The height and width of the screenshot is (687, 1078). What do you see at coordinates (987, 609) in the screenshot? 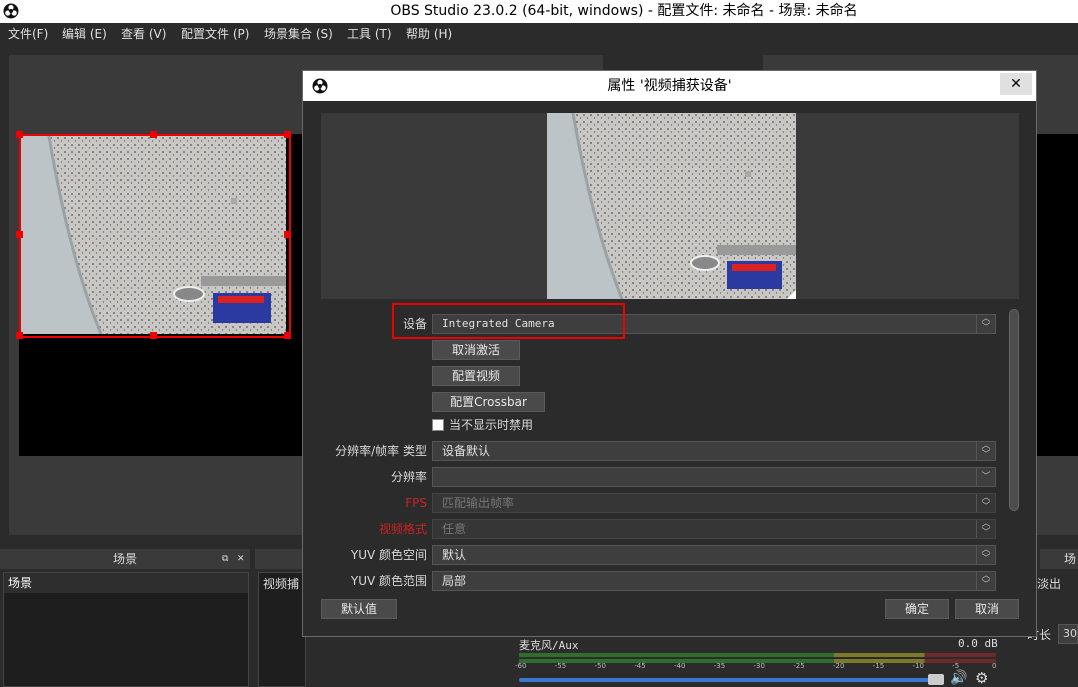
I see `cancel-button: 取消` at bounding box center [987, 609].